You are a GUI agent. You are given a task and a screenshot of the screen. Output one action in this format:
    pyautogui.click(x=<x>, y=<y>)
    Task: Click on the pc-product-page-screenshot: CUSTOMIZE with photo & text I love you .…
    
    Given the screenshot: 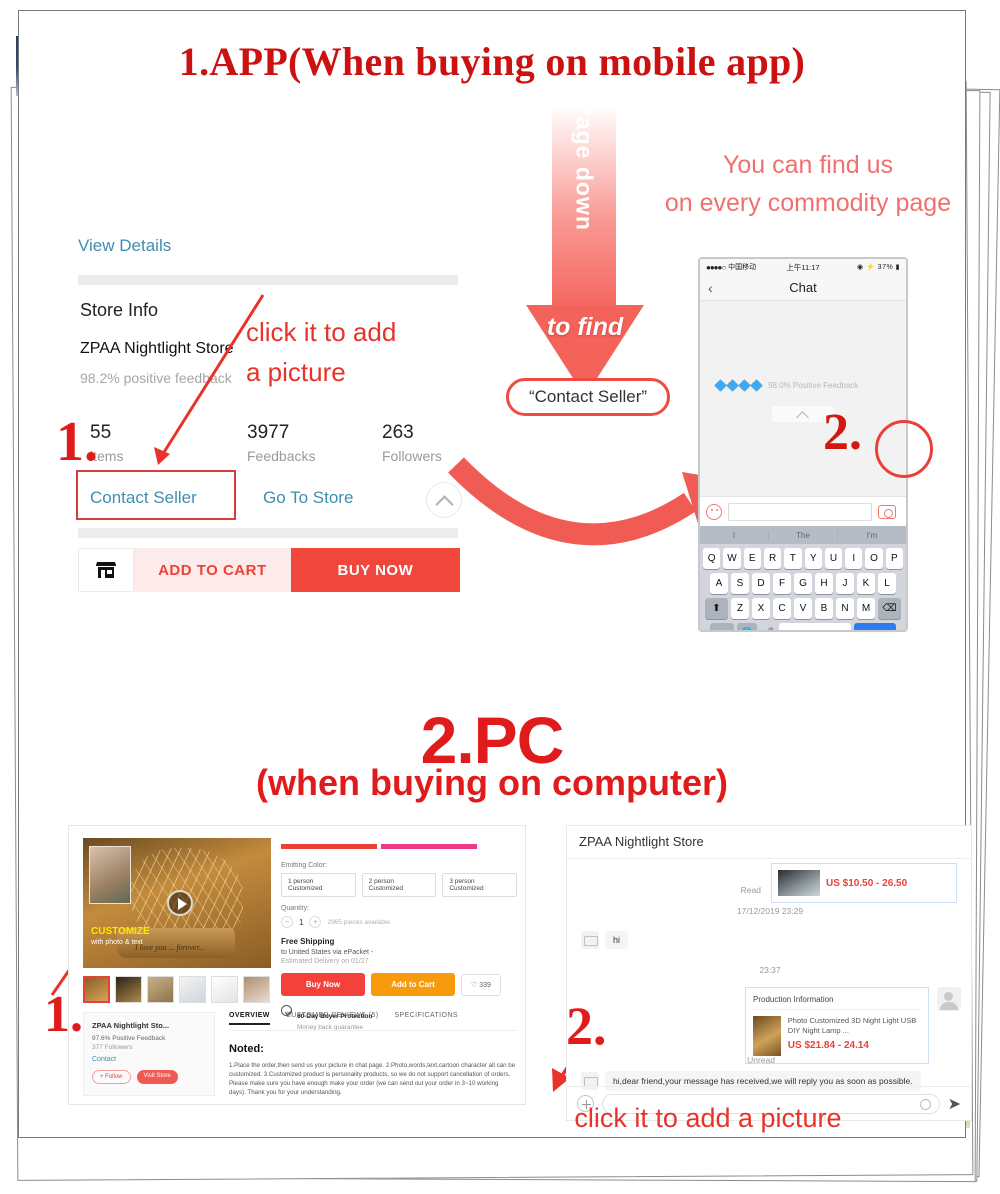 What is the action you would take?
    pyautogui.click(x=297, y=965)
    